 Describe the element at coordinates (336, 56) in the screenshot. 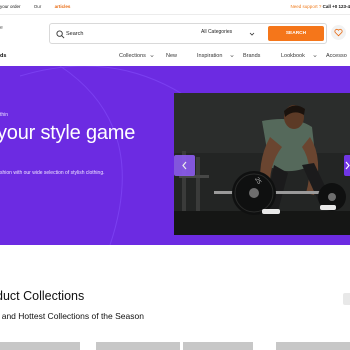

I see `nav-item-accessories: Accesso` at that location.